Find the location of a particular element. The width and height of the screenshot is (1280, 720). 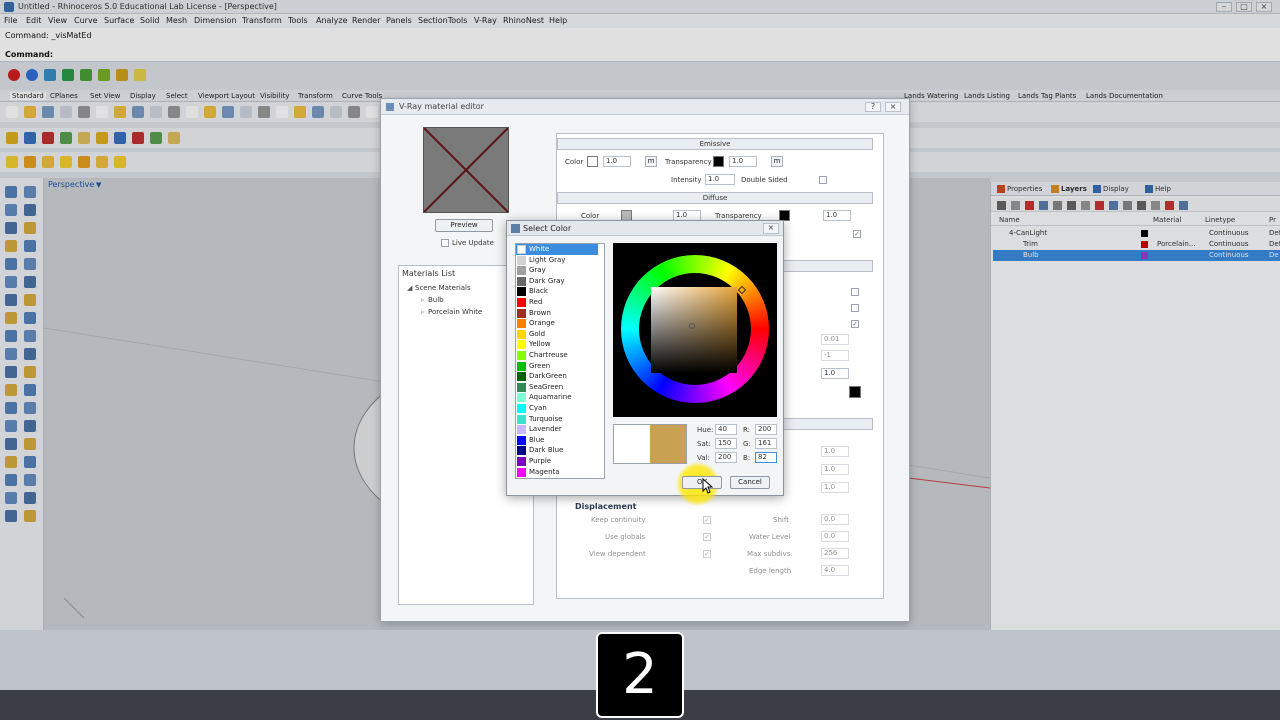

emissive-header: Emissive is located at coordinates (715, 144).